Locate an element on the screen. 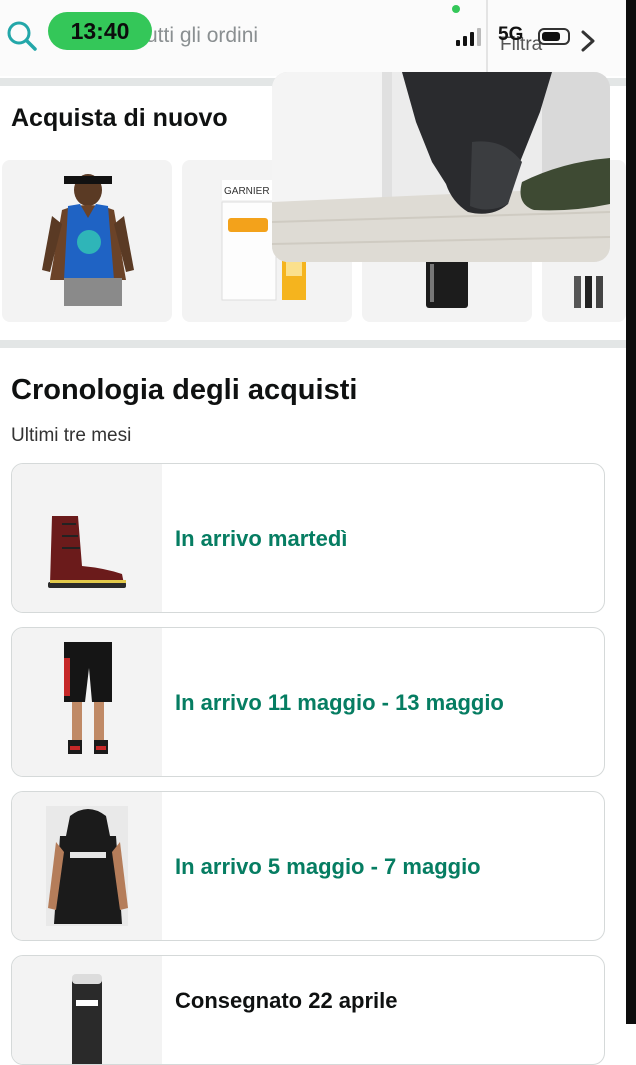  video-pip-overlay is located at coordinates (441, 167).